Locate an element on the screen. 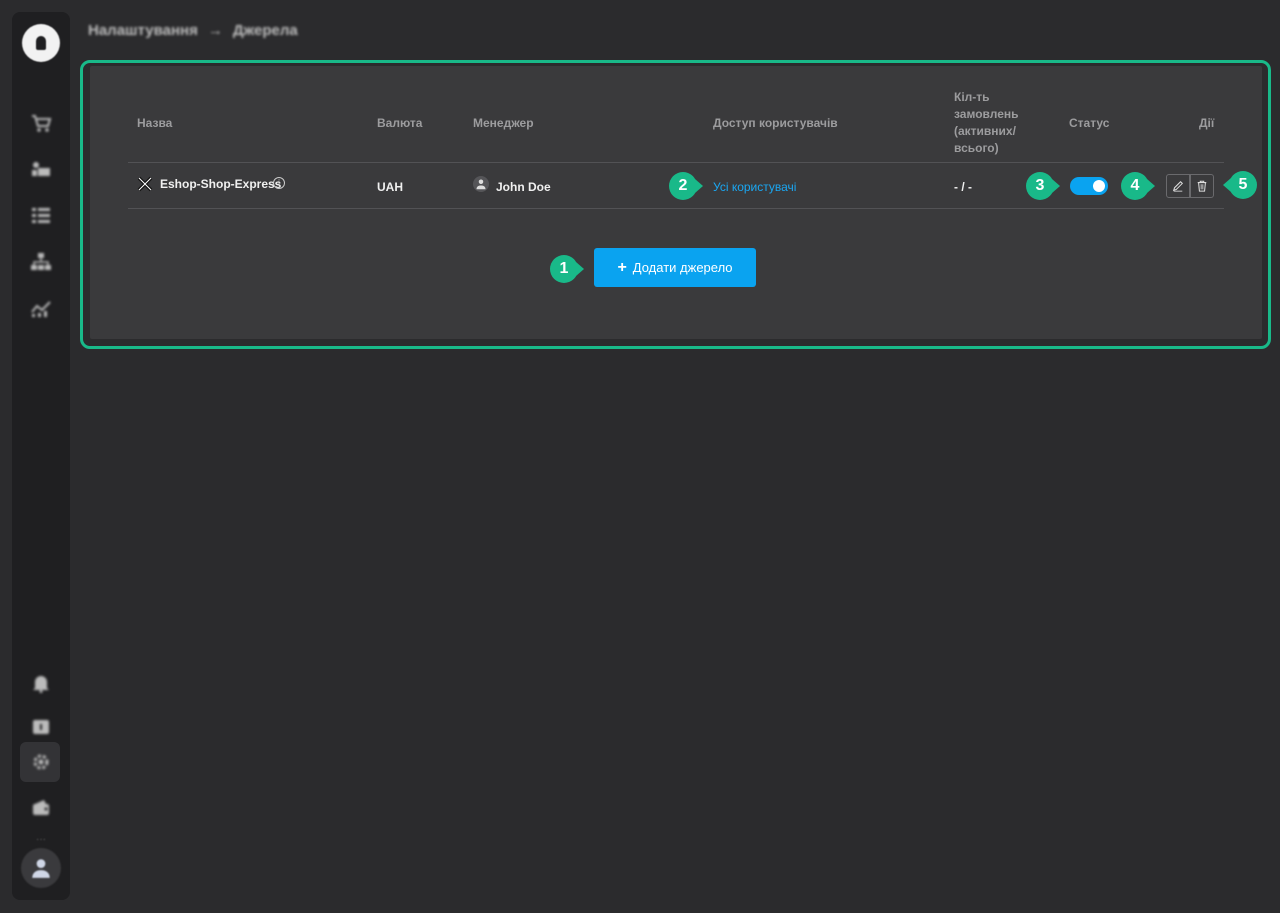 The height and width of the screenshot is (913, 1280). pencil-icon is located at coordinates (1178, 186).